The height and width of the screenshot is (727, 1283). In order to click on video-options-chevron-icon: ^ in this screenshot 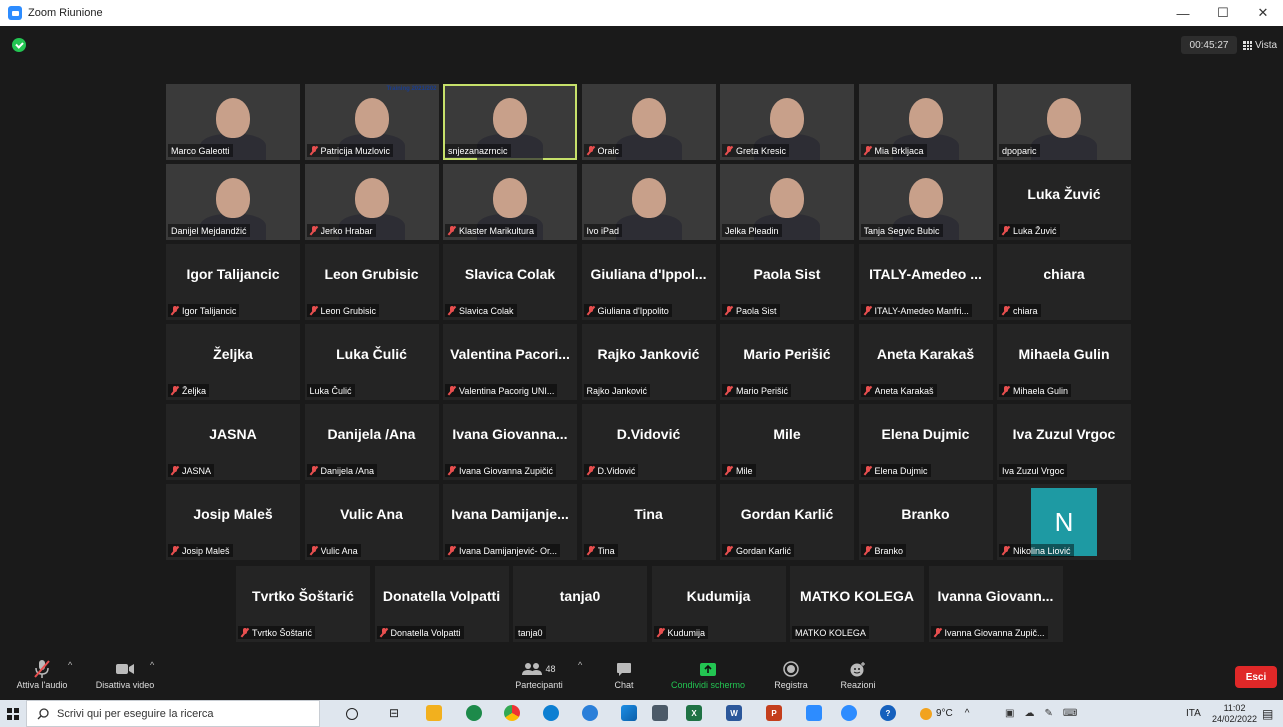, I will do `click(152, 665)`.